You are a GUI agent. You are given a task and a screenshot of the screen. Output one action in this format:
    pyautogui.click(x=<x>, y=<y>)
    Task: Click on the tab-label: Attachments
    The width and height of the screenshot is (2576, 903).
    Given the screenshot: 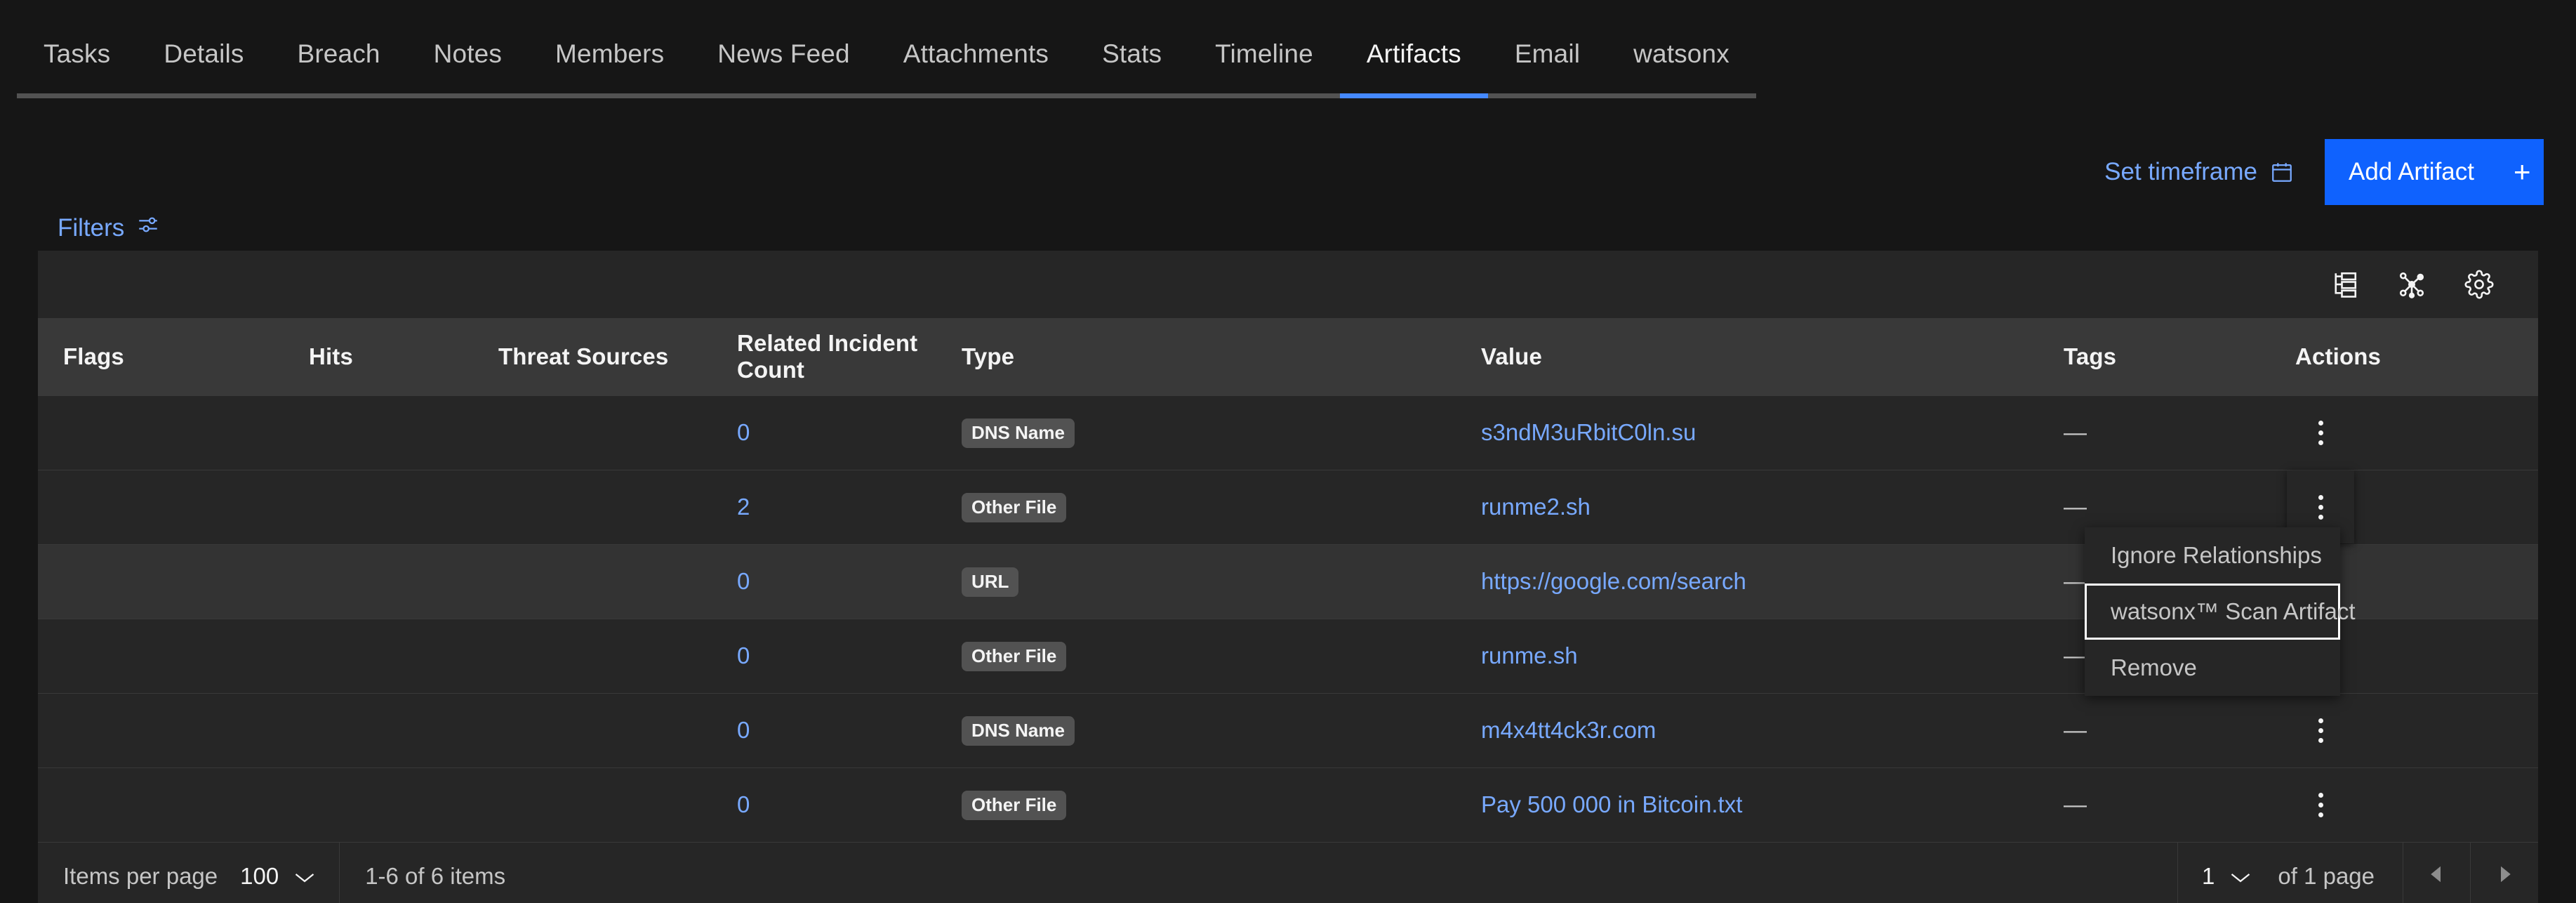 What is the action you would take?
    pyautogui.click(x=976, y=53)
    